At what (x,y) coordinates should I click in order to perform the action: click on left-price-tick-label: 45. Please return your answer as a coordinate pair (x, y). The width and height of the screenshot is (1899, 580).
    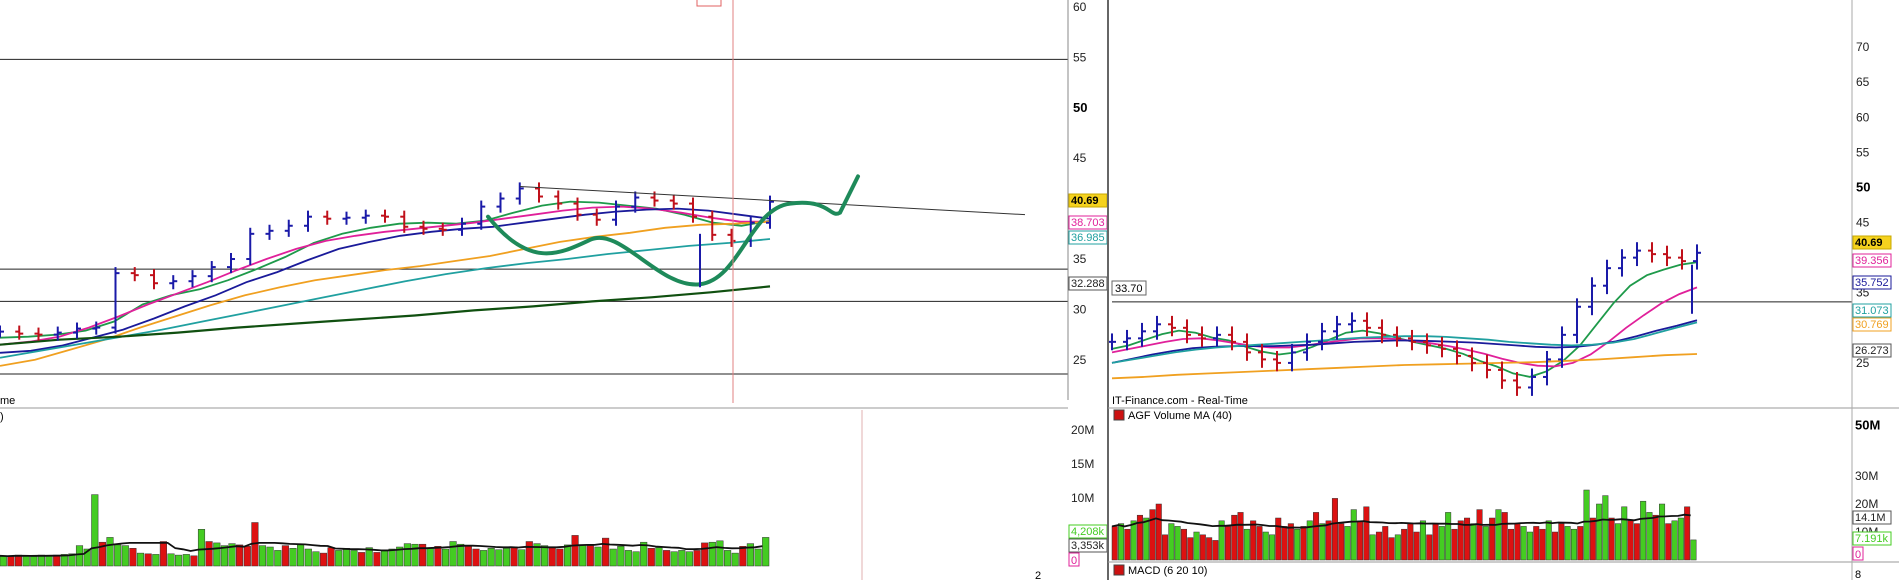
    Looking at the image, I should click on (1080, 158).